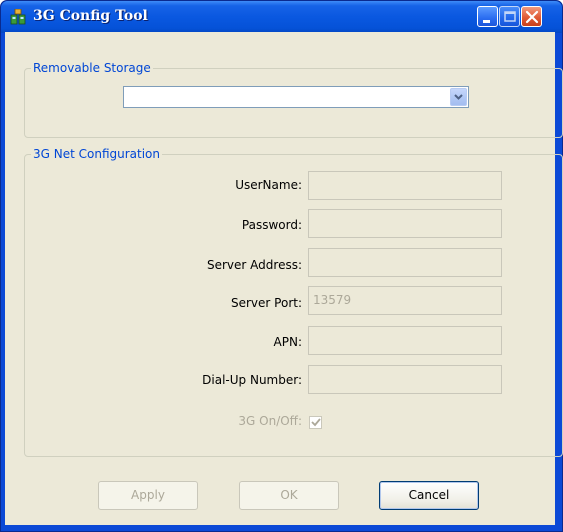 The height and width of the screenshot is (532, 563). Describe the element at coordinates (405, 300) in the screenshot. I see `server-port-input: 13579` at that location.